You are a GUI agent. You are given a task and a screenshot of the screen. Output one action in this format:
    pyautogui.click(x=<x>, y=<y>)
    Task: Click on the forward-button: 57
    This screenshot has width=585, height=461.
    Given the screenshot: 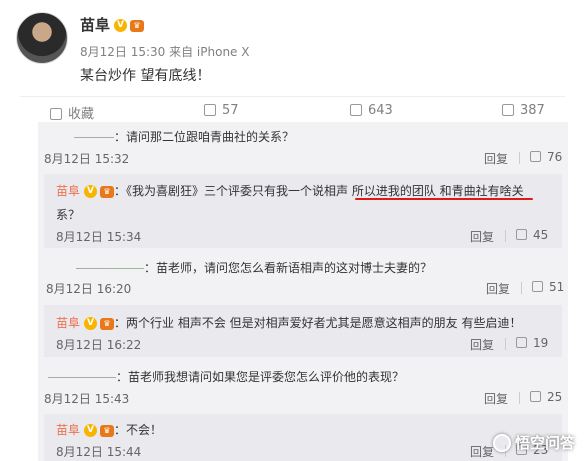 What is the action you would take?
    pyautogui.click(x=221, y=110)
    